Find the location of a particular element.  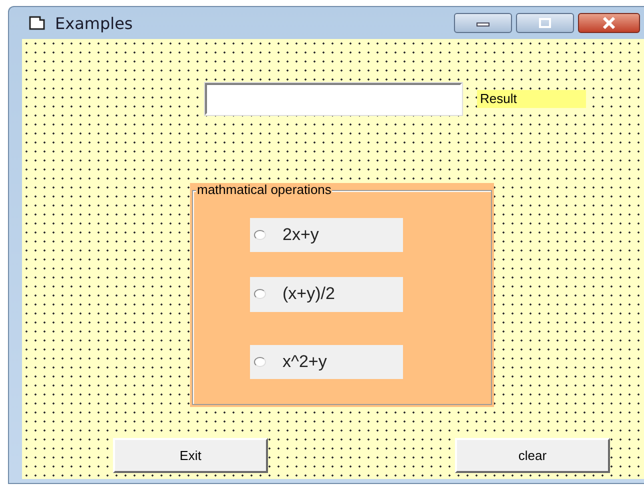

group-title: mathmatical operations is located at coordinates (264, 190).